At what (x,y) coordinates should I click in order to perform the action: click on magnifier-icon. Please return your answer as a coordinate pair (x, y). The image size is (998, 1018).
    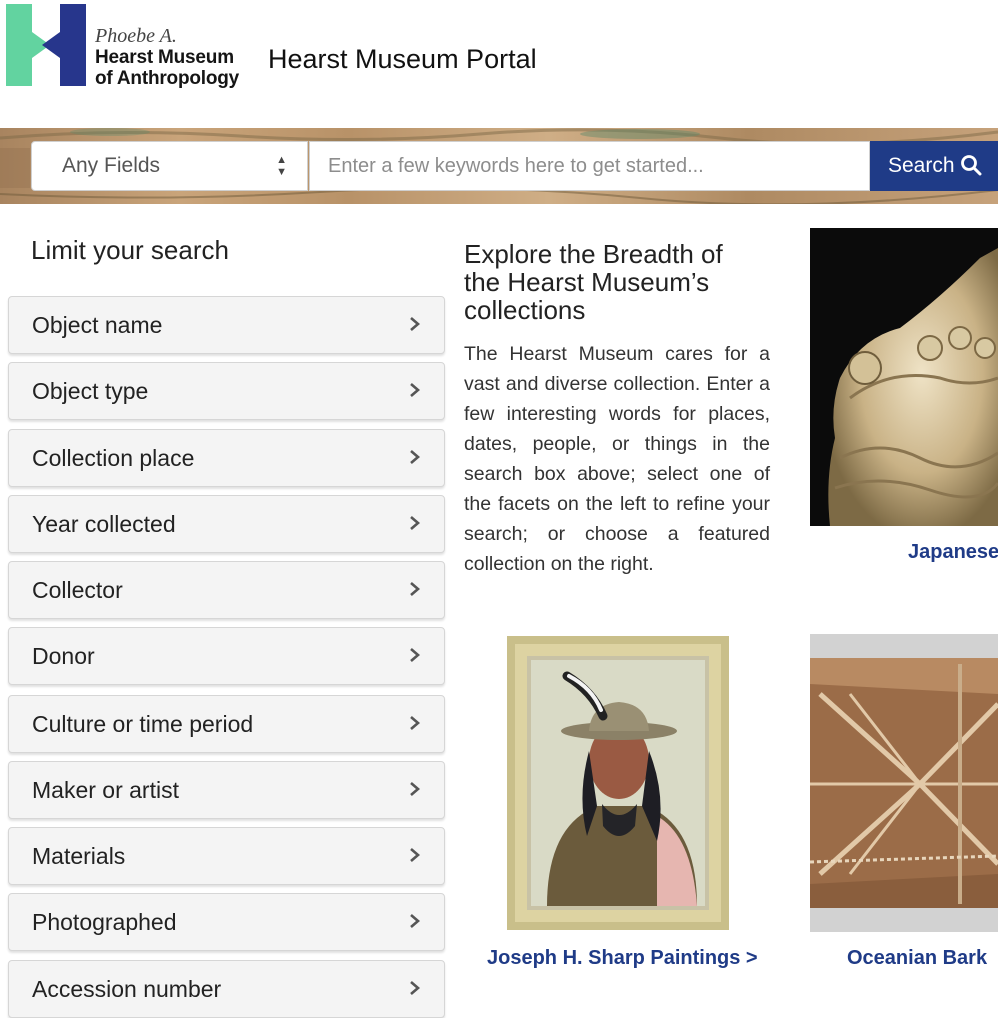
    Looking at the image, I should click on (971, 165).